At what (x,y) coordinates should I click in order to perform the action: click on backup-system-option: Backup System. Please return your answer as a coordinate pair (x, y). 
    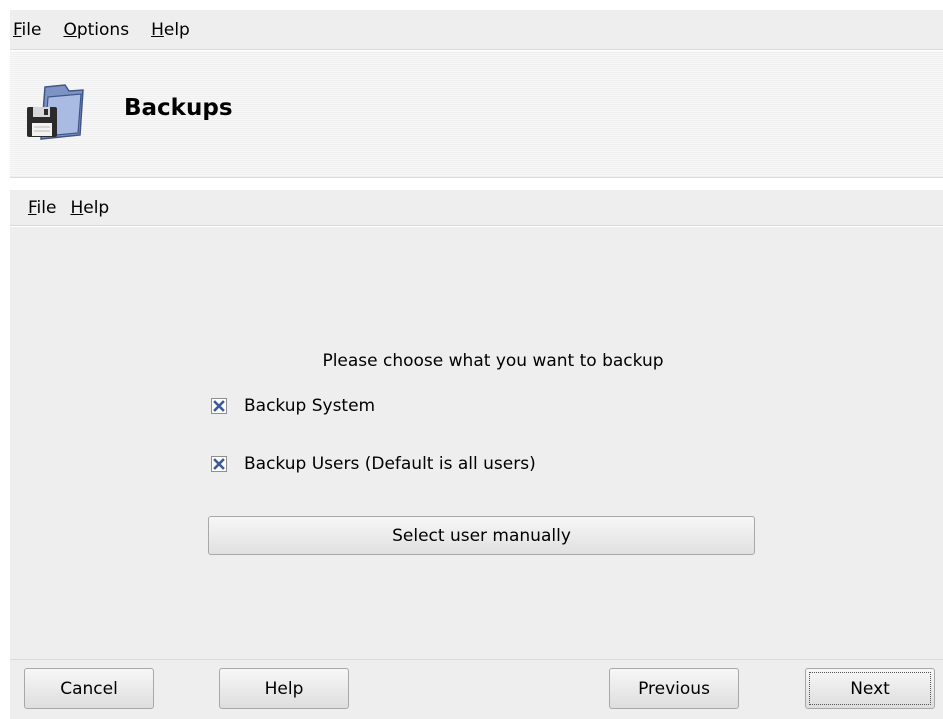
    Looking at the image, I should click on (293, 406).